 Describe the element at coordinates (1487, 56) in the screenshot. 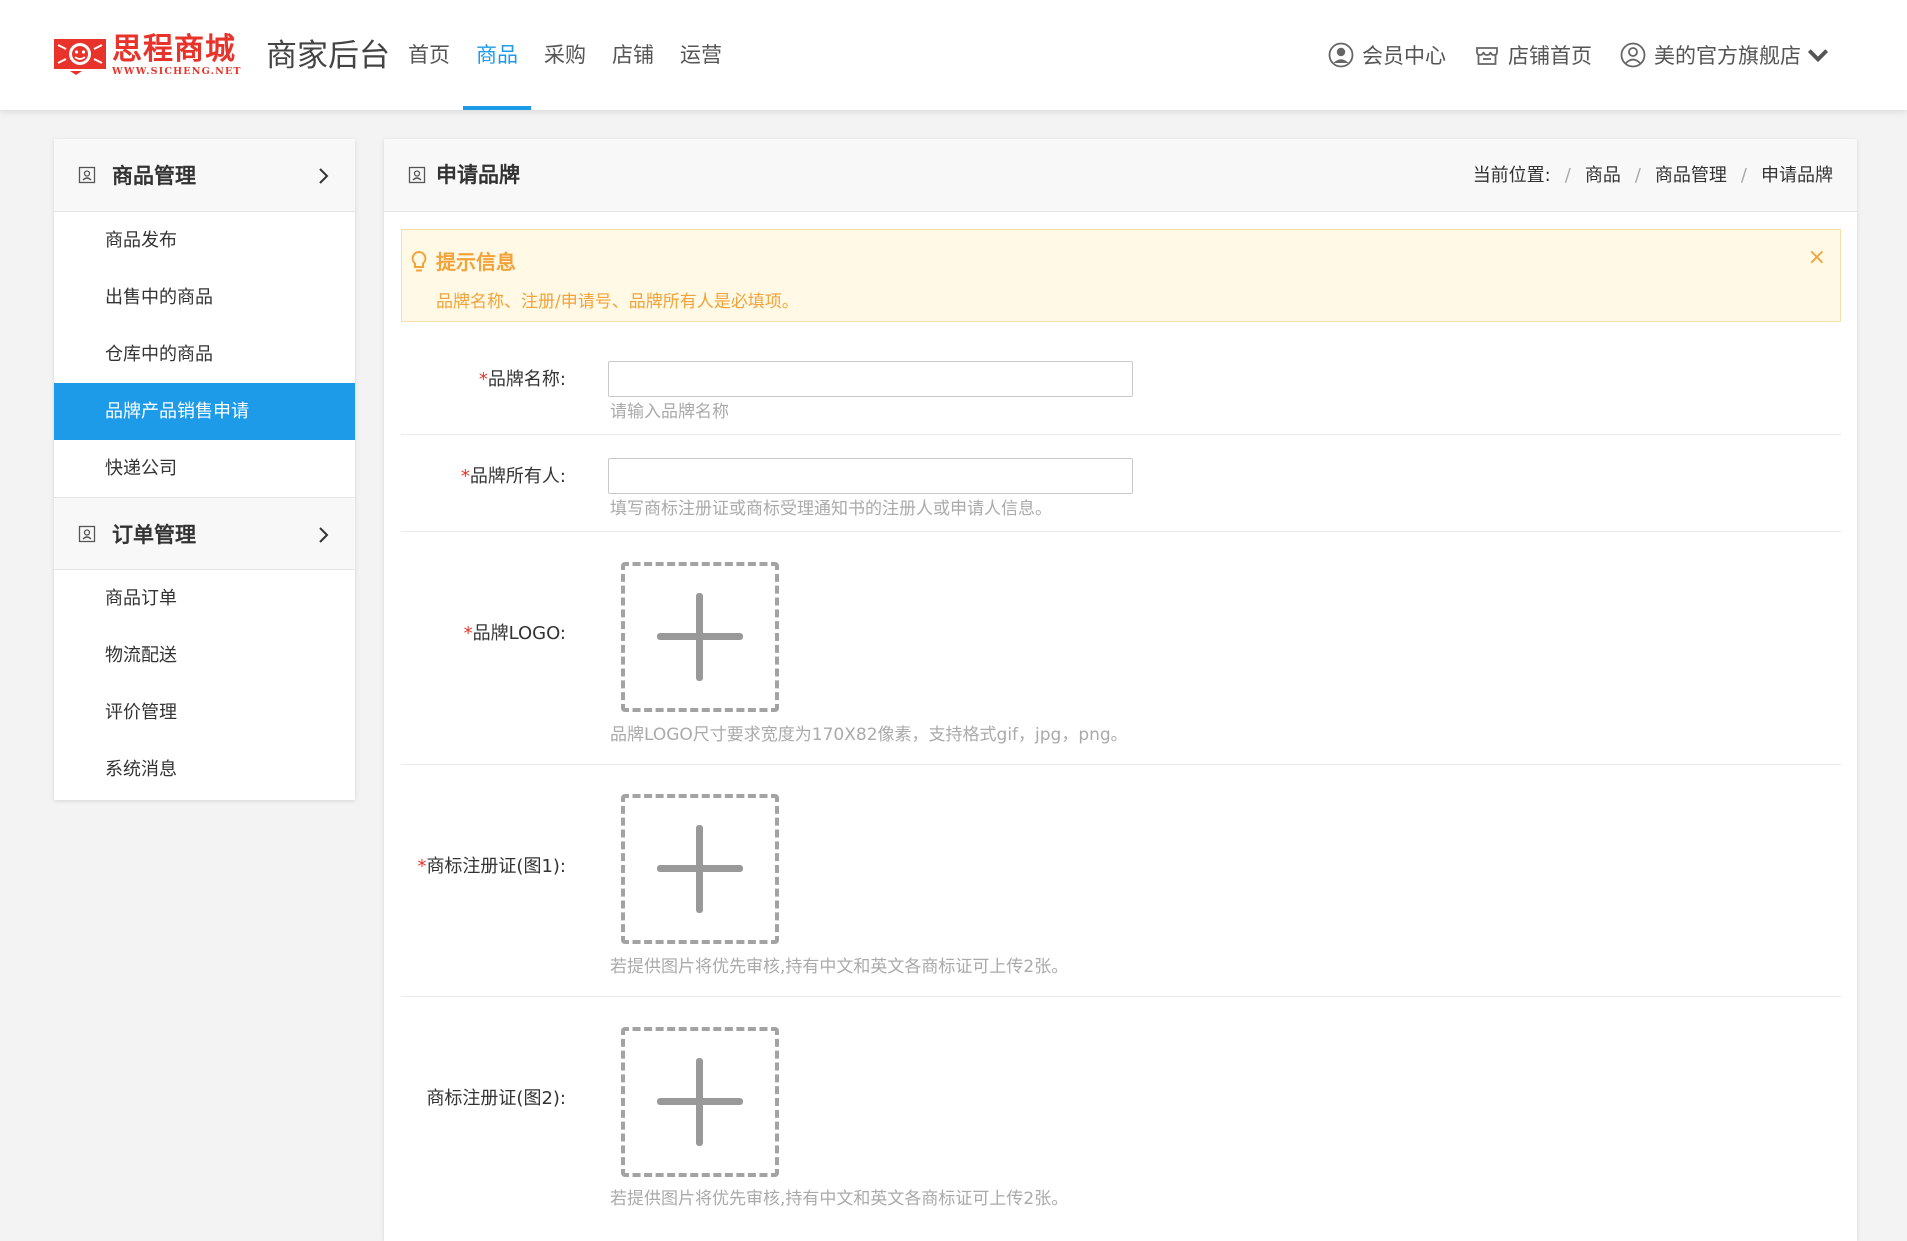

I see `store-icon` at that location.